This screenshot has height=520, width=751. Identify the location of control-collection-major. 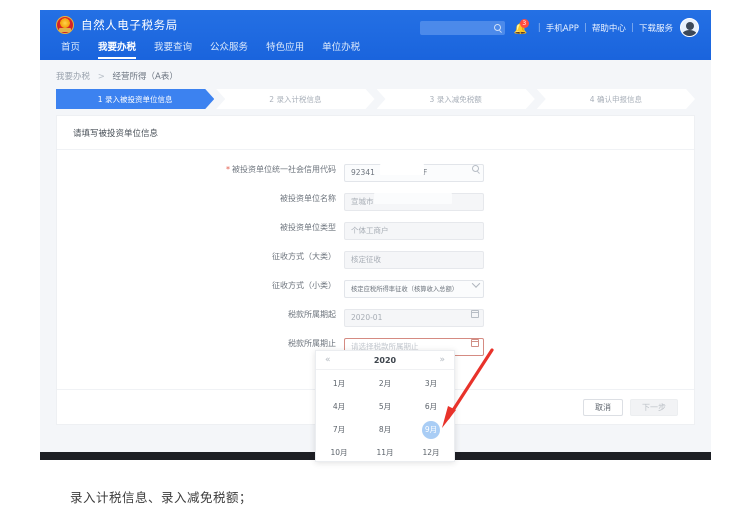
(414, 258).